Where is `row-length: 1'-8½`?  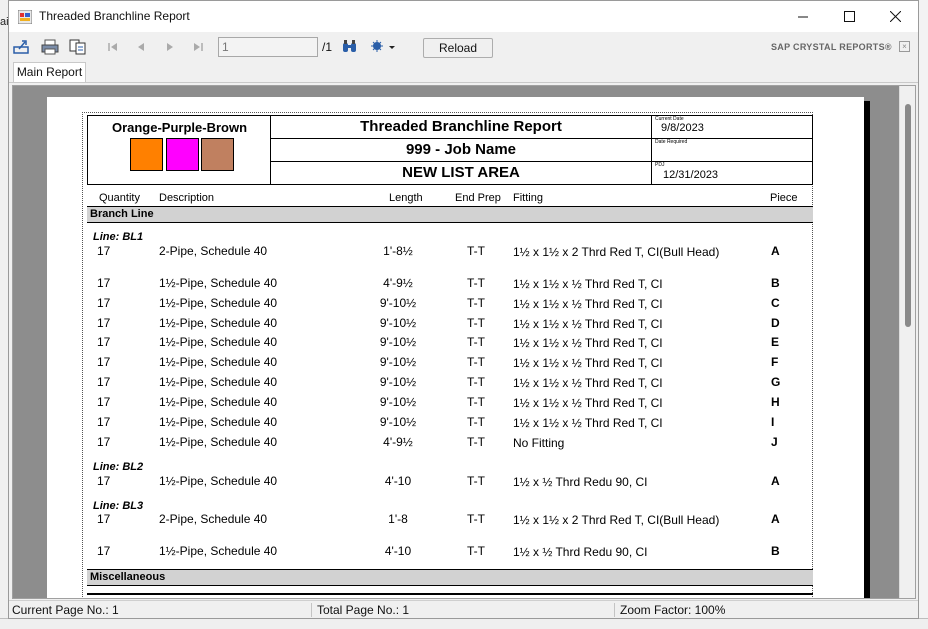 row-length: 1'-8½ is located at coordinates (398, 251).